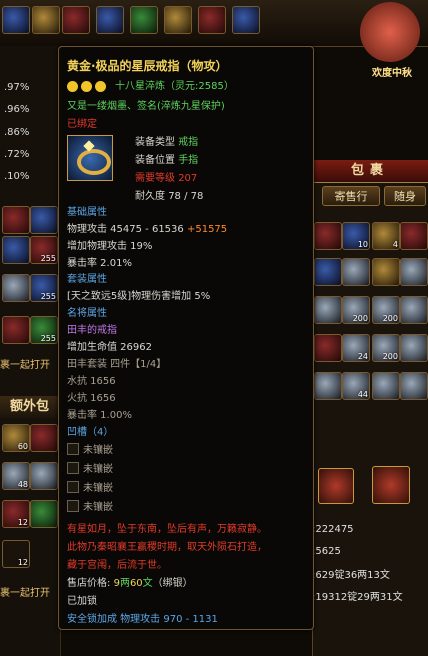 The image size is (428, 656). What do you see at coordinates (139, 296) in the screenshot?
I see `set-line: [天之致远5级]物理伤害增加 5%` at bounding box center [139, 296].